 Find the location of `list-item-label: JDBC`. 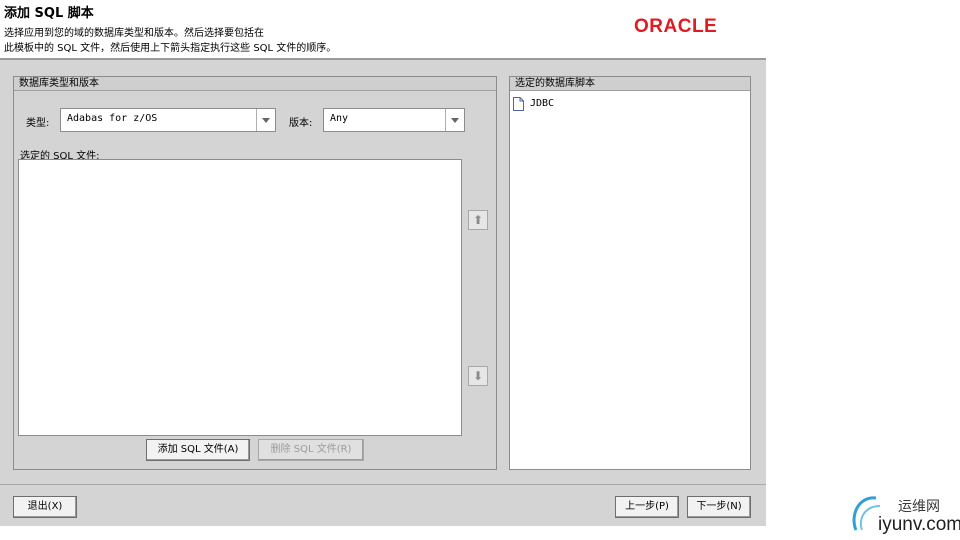

list-item-label: JDBC is located at coordinates (542, 103).